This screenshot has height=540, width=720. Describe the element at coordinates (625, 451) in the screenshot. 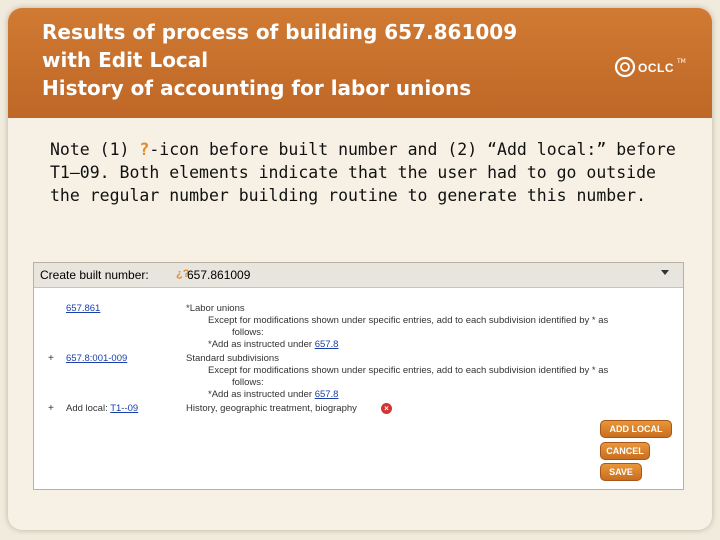

I see `cancel-button: CANCEL` at that location.